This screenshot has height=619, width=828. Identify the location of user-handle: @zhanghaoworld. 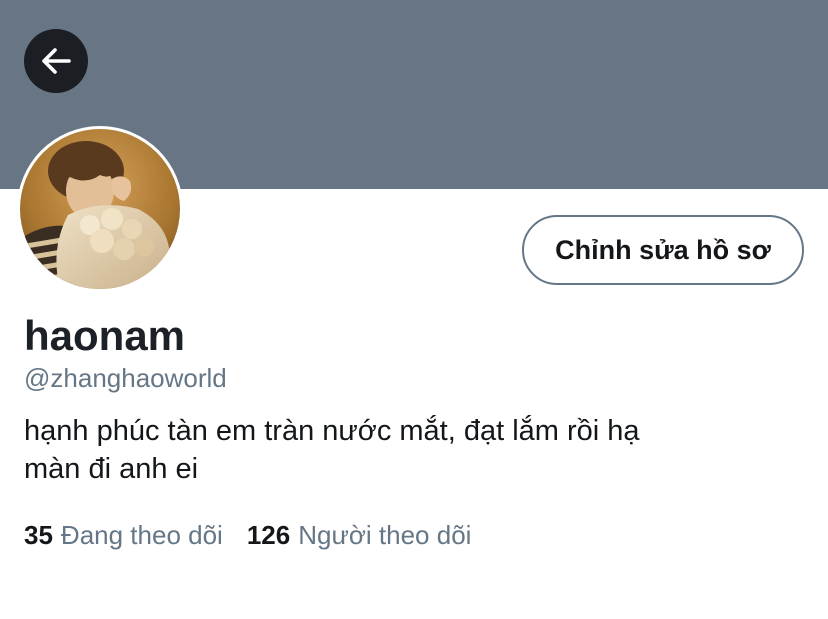
(125, 378).